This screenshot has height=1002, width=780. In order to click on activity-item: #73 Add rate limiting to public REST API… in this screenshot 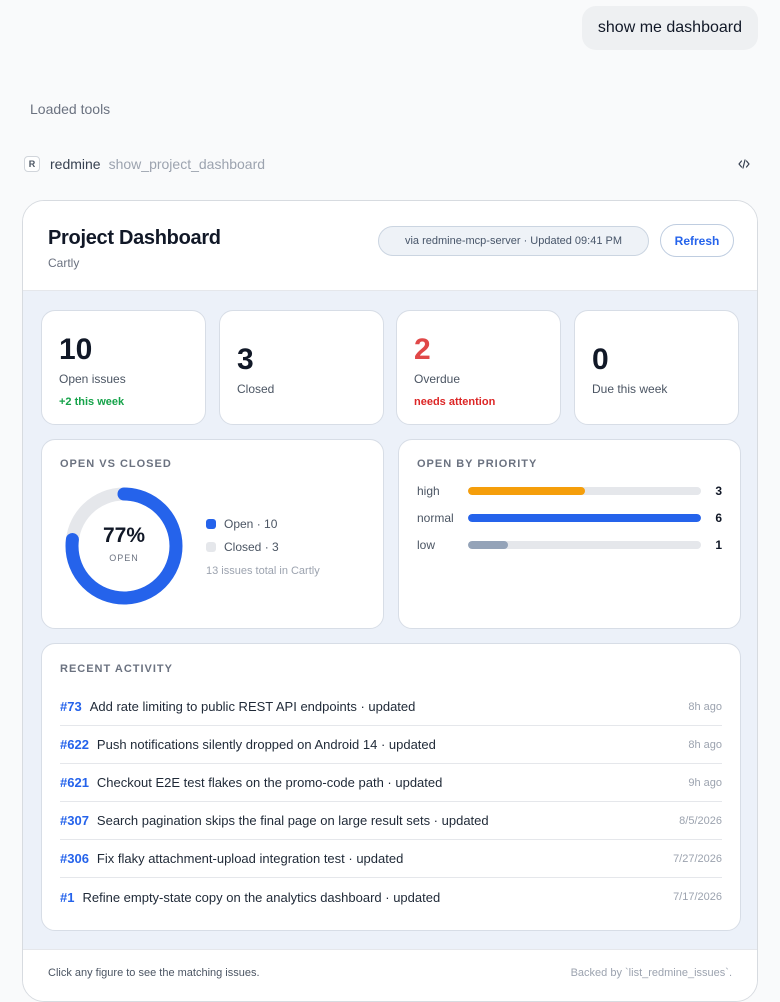, I will do `click(391, 707)`.